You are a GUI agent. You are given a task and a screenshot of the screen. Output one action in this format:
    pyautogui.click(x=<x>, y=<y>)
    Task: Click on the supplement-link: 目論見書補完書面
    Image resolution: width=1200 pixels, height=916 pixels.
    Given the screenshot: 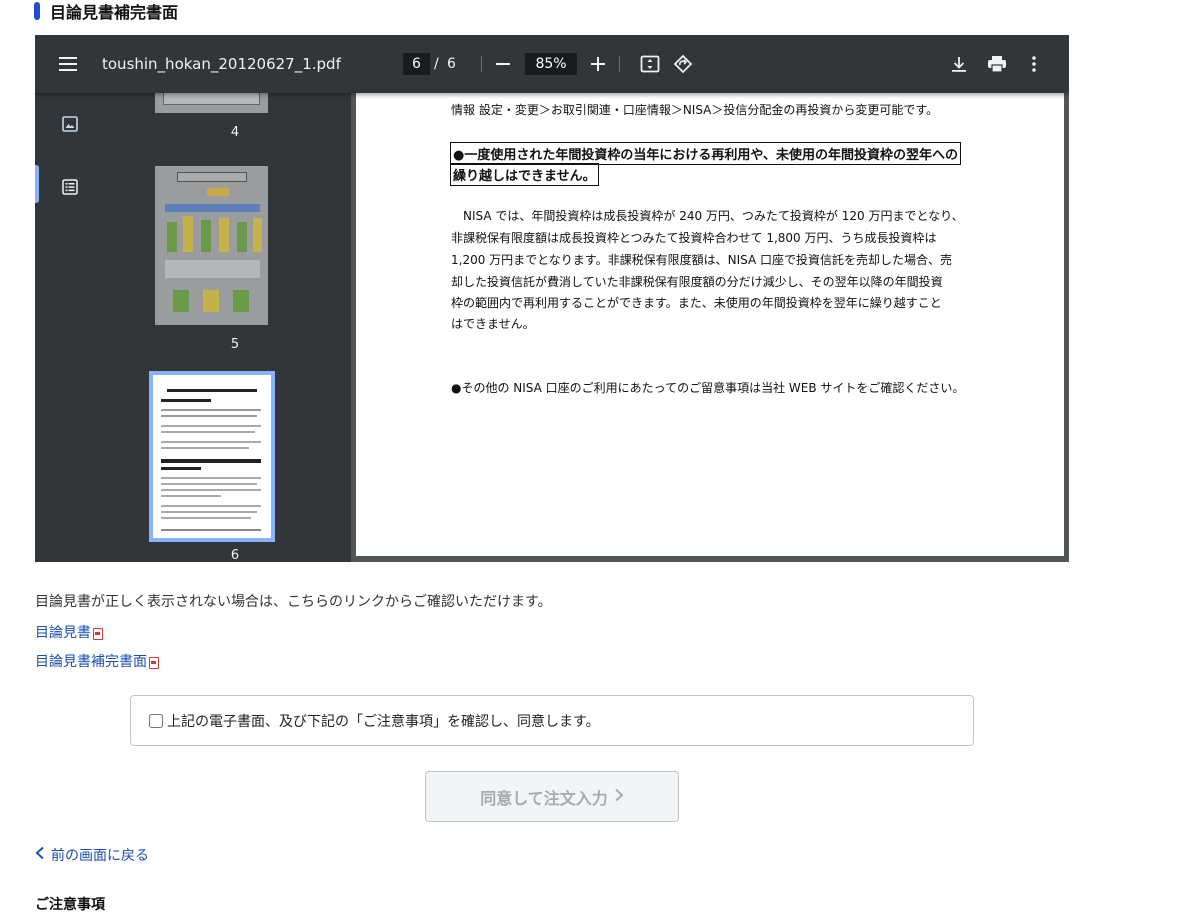 What is the action you would take?
    pyautogui.click(x=97, y=661)
    